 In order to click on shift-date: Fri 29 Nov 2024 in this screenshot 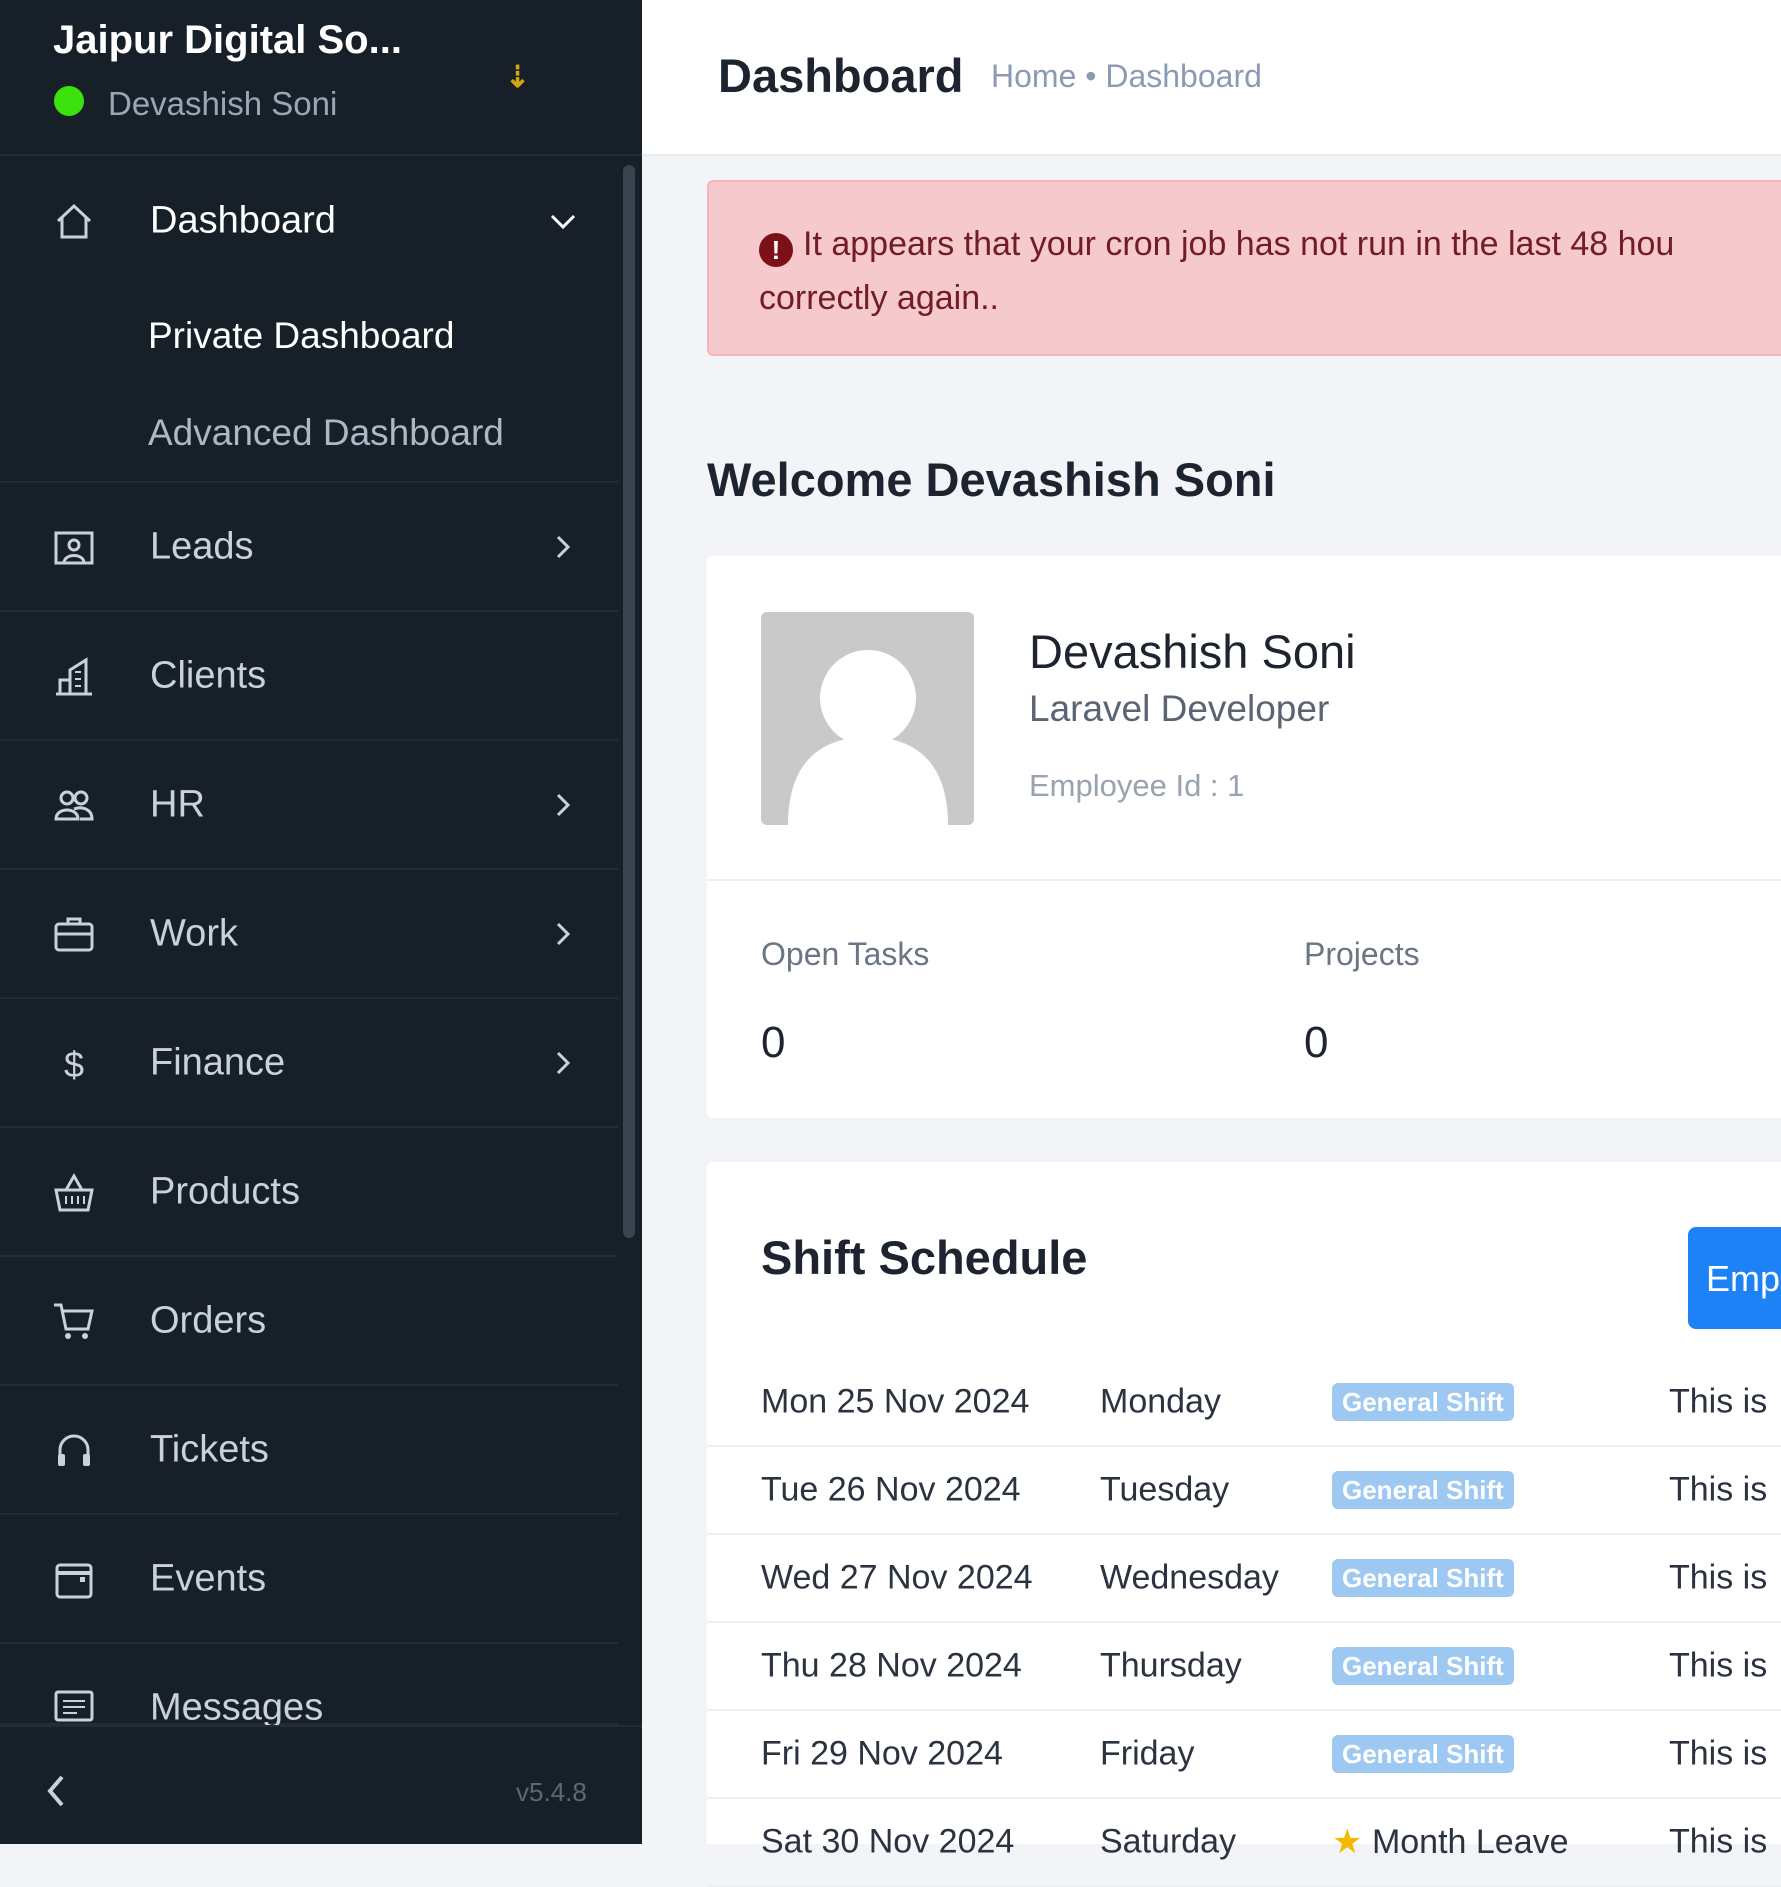, I will do `click(882, 1753)`.